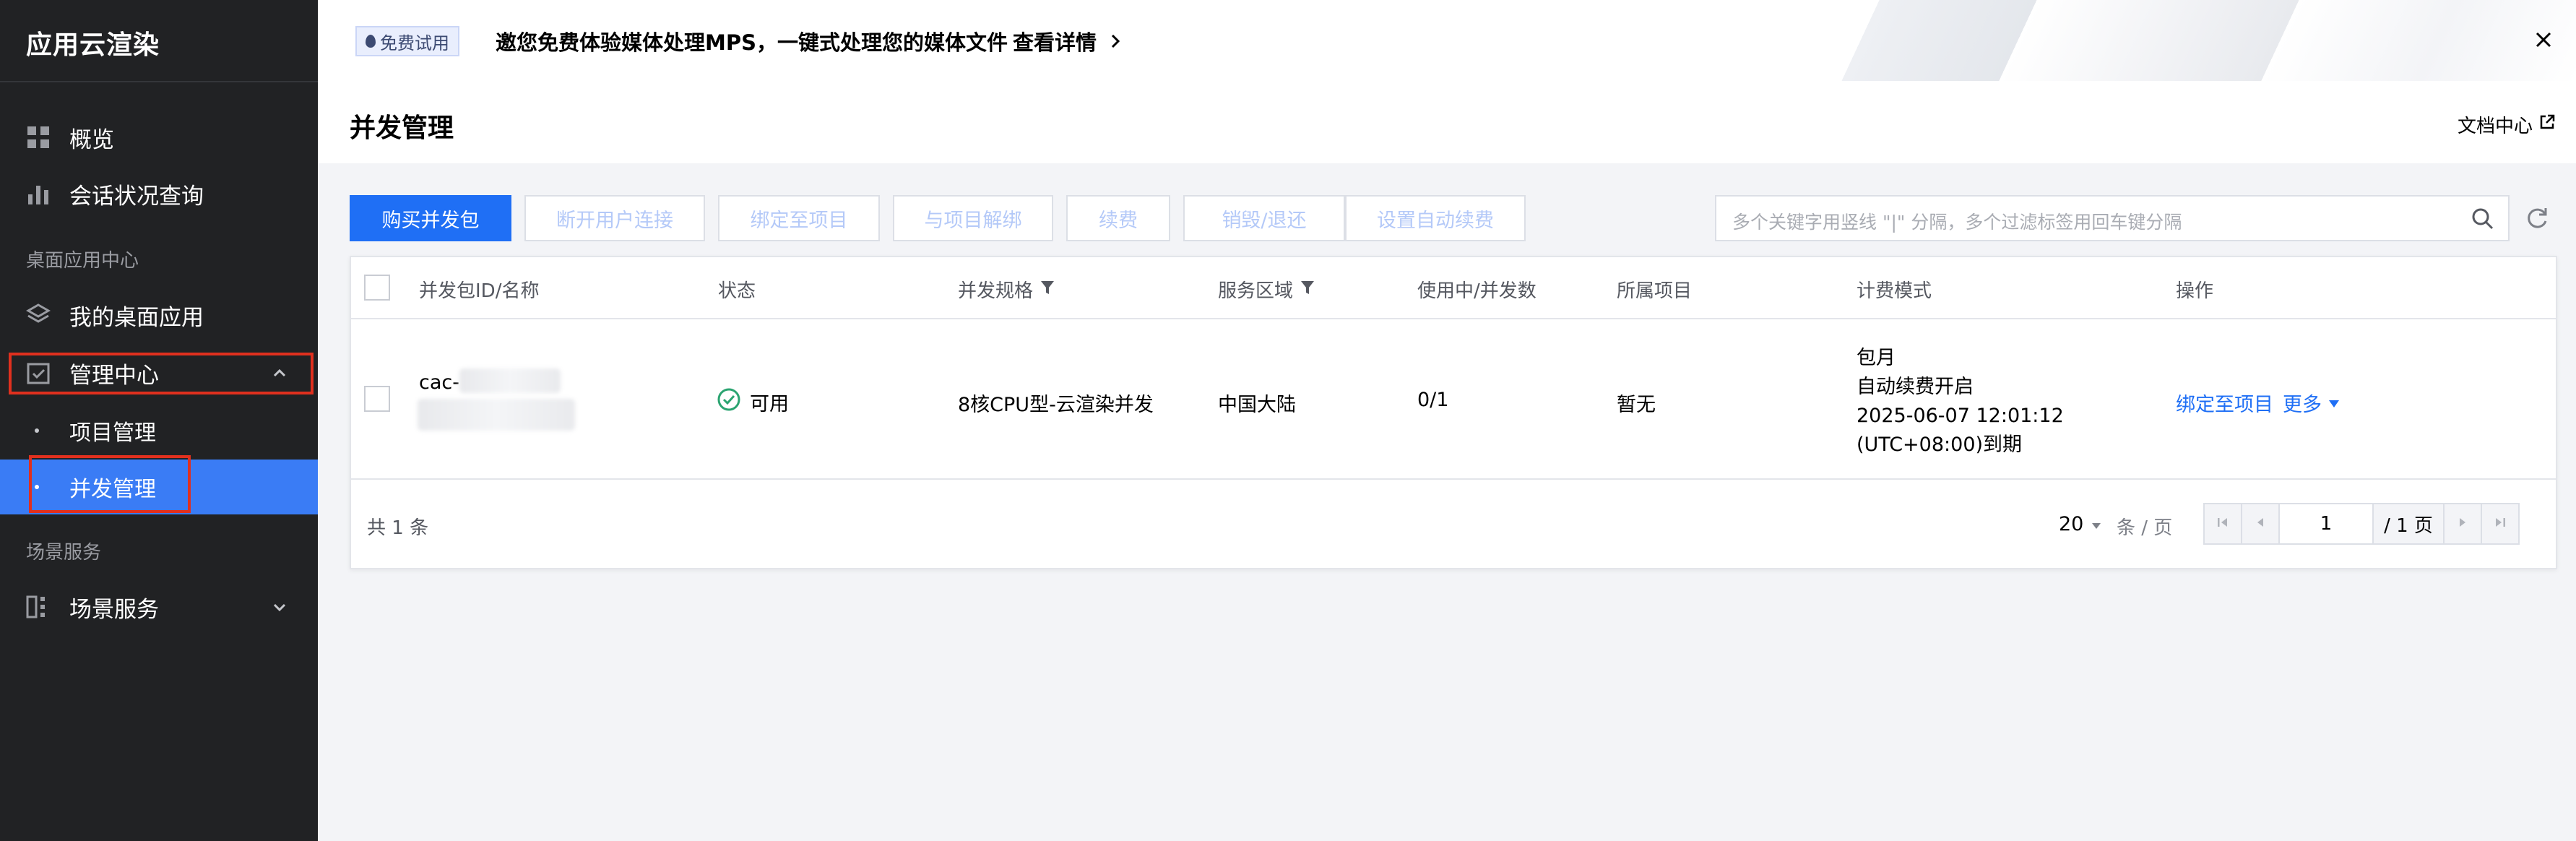  I want to click on col-id-name: 并发包ID/名称, so click(479, 289).